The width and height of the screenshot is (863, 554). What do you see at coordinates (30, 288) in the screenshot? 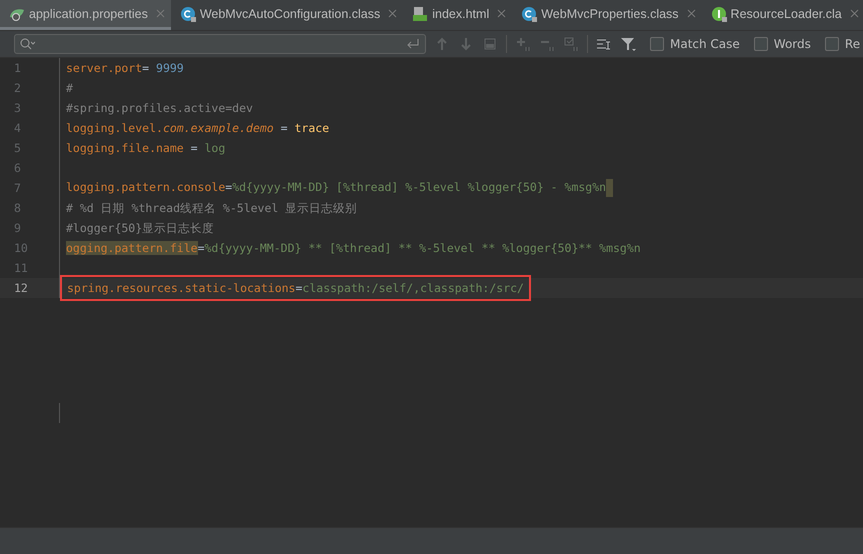
I see `line-number: 12` at bounding box center [30, 288].